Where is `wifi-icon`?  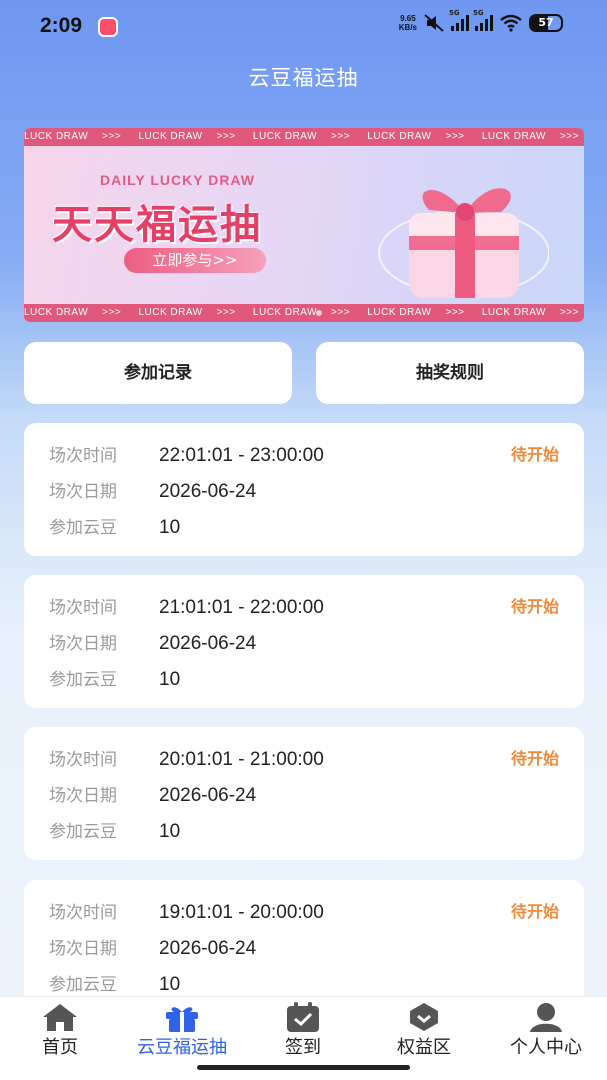
wifi-icon is located at coordinates (511, 23).